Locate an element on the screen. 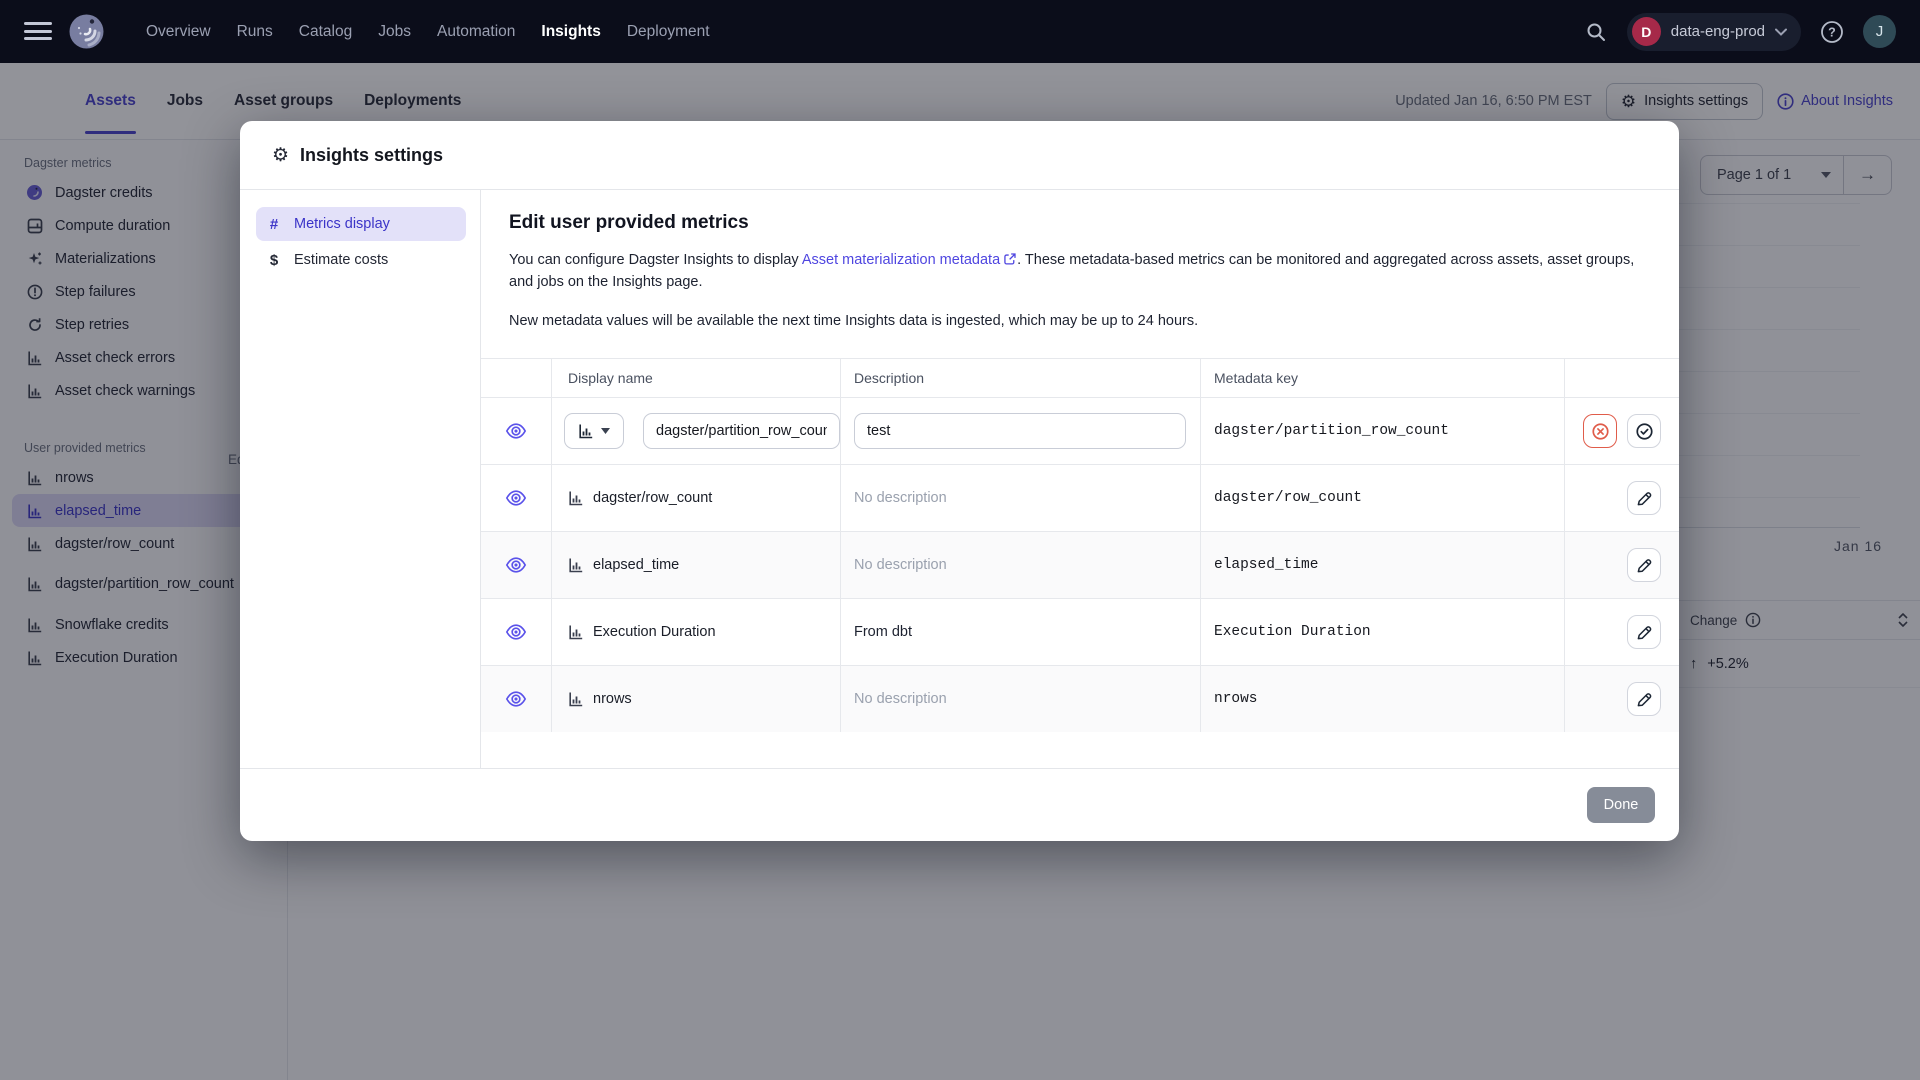 This screenshot has height=1080, width=1920. deployment-switcher: D data-eng-prod is located at coordinates (1713, 31).